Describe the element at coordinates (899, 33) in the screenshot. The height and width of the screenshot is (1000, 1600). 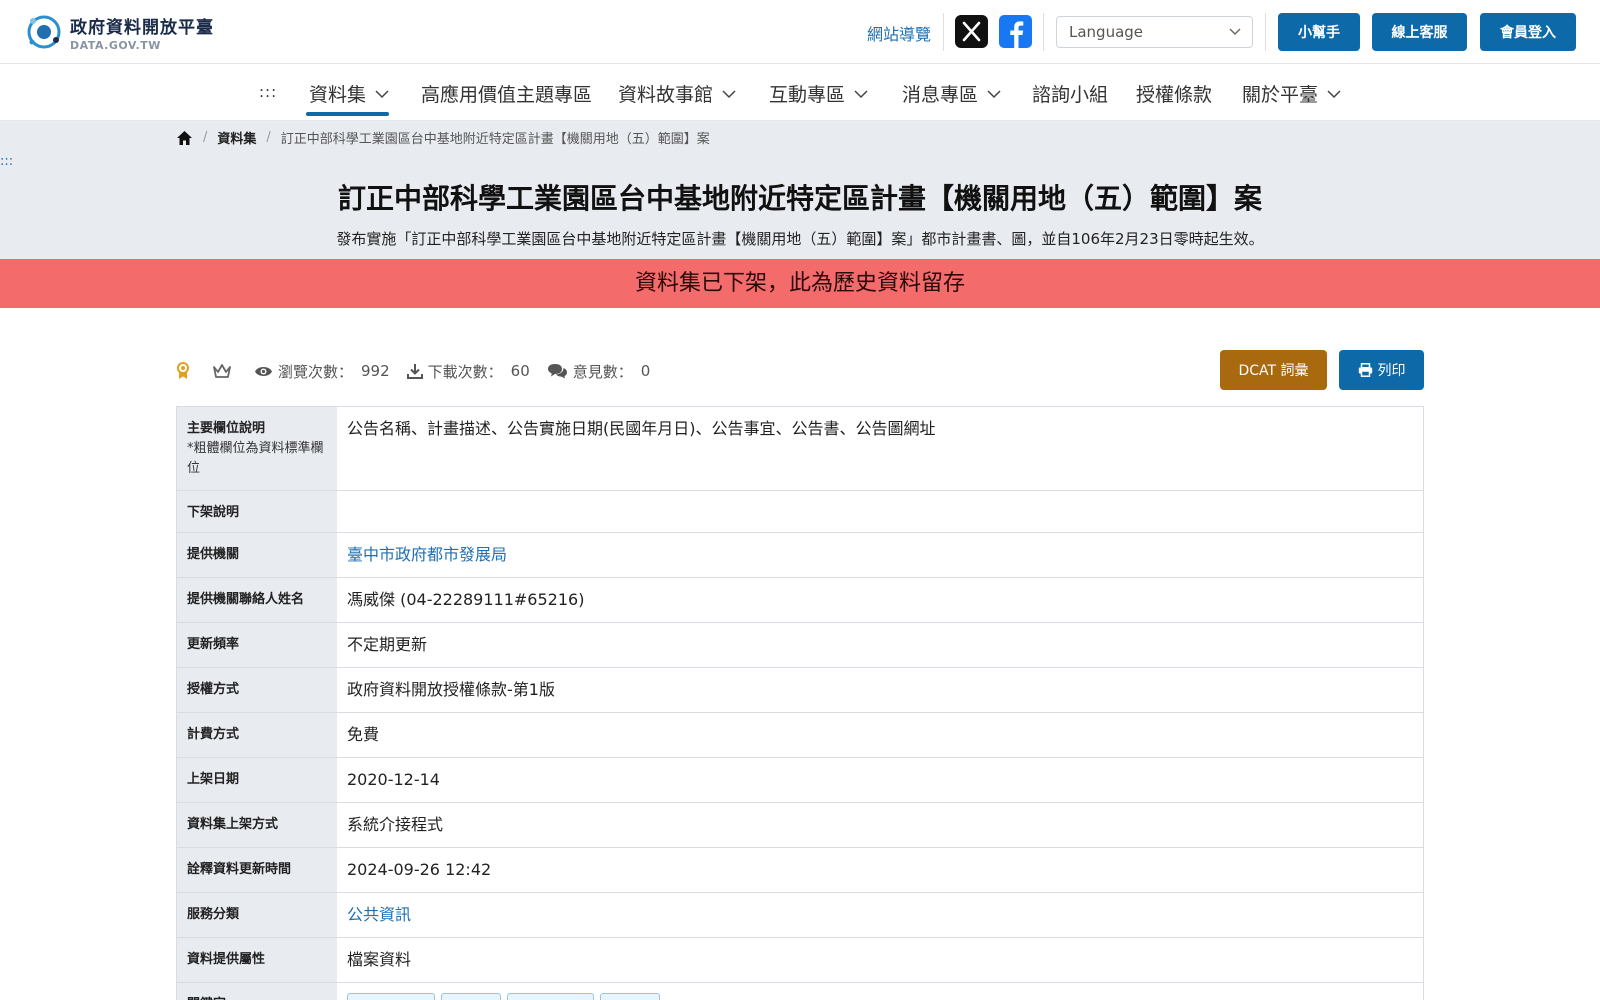
I see `sitemap-link: 網站導覽` at that location.